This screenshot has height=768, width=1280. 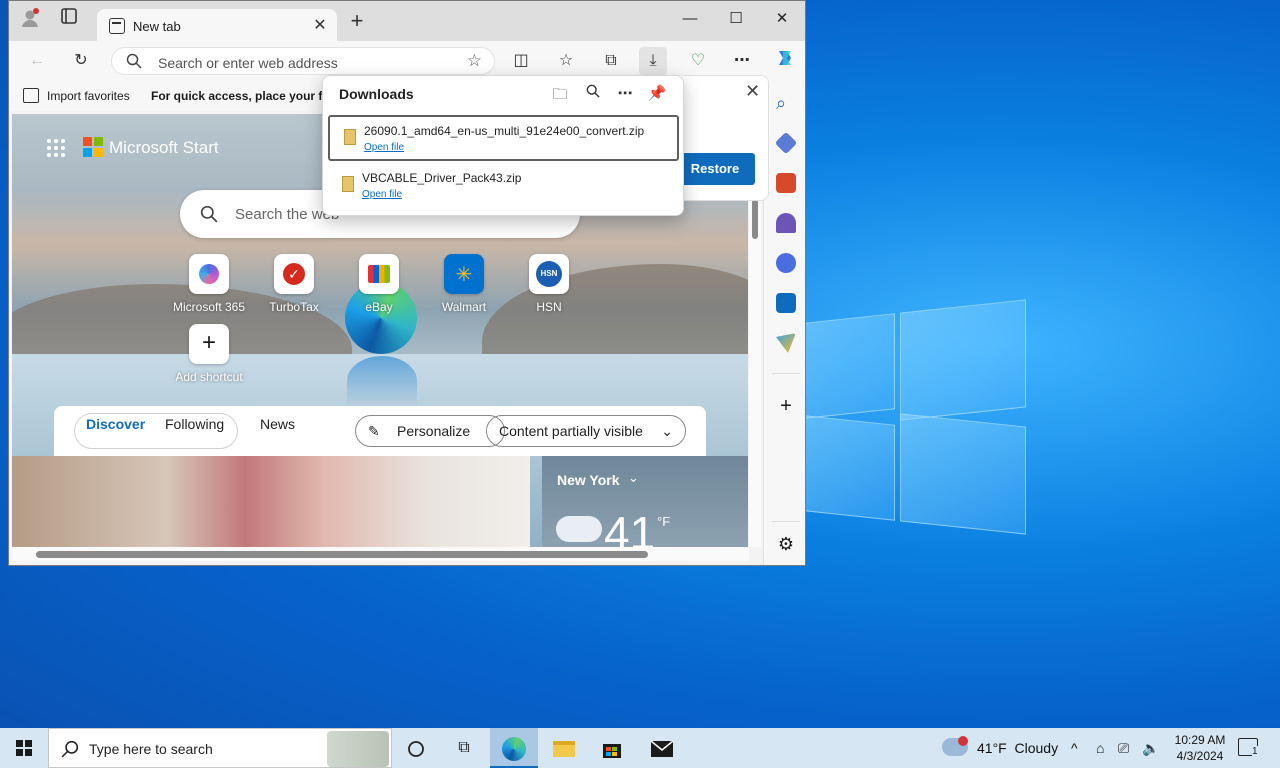 What do you see at coordinates (194, 424) in the screenshot?
I see `tab-following: Following` at bounding box center [194, 424].